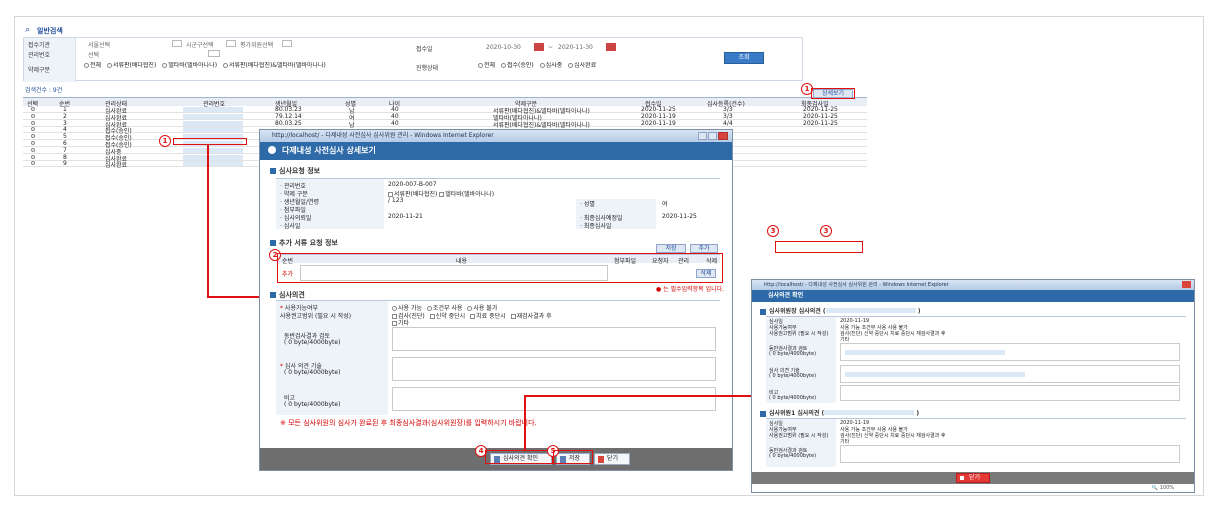 The width and height of the screenshot is (1216, 506). I want to click on memo-textarea, so click(554, 399).